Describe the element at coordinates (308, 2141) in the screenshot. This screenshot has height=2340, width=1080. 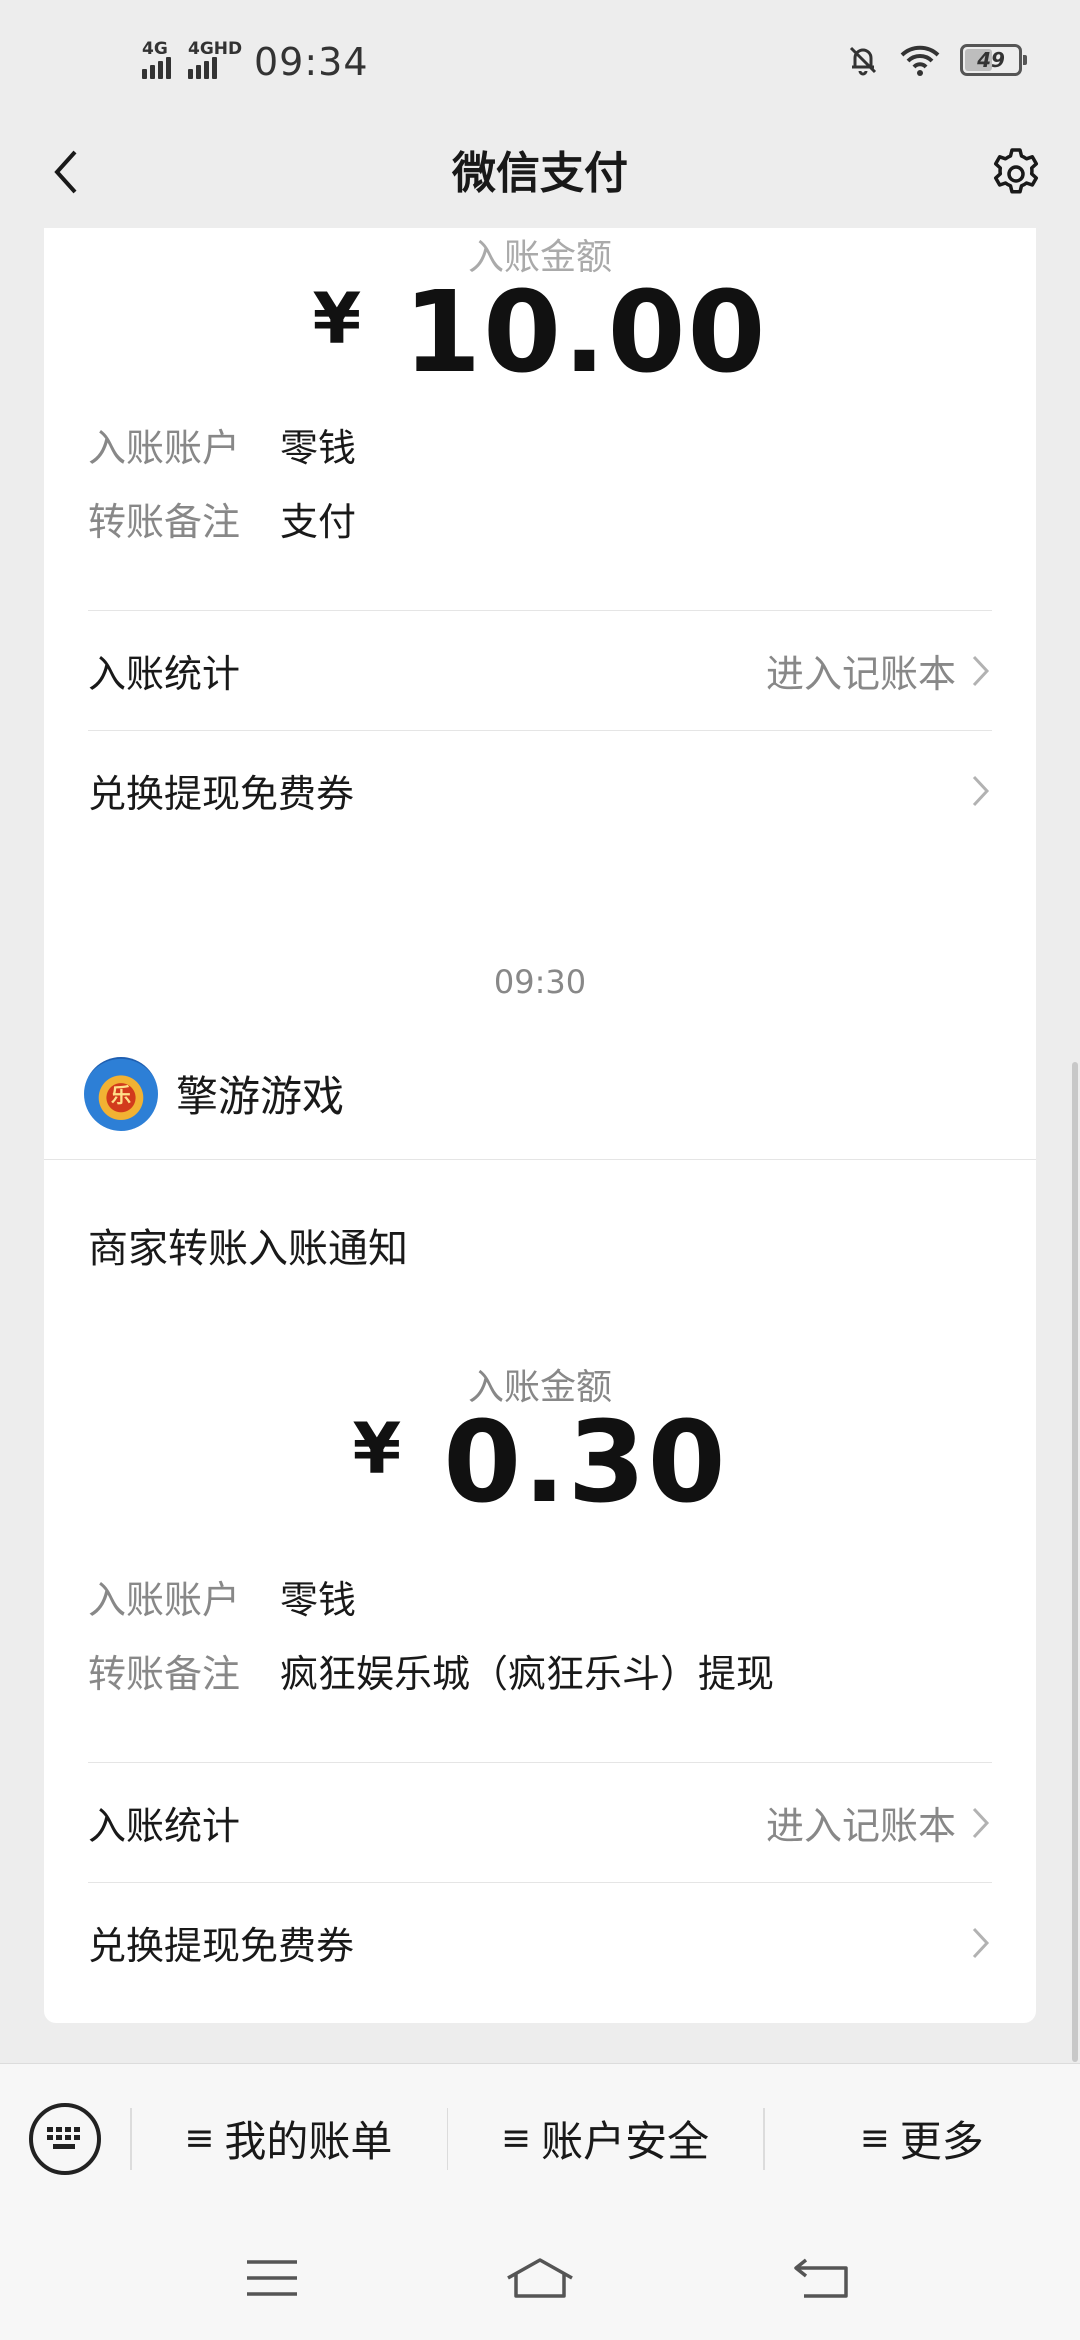
I see `menu-label: 我的账单` at that location.